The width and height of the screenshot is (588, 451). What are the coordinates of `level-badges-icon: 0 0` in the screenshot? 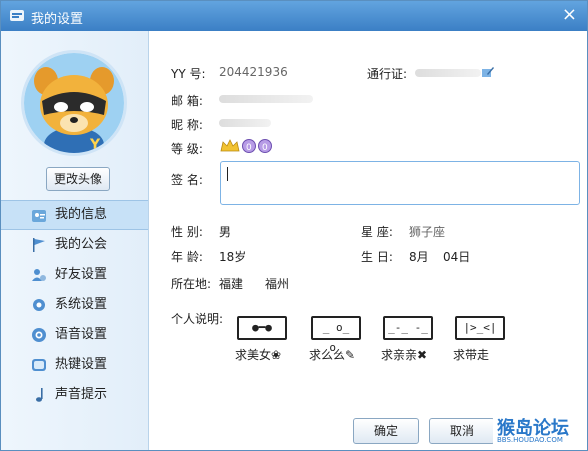 It's located at (246, 146).